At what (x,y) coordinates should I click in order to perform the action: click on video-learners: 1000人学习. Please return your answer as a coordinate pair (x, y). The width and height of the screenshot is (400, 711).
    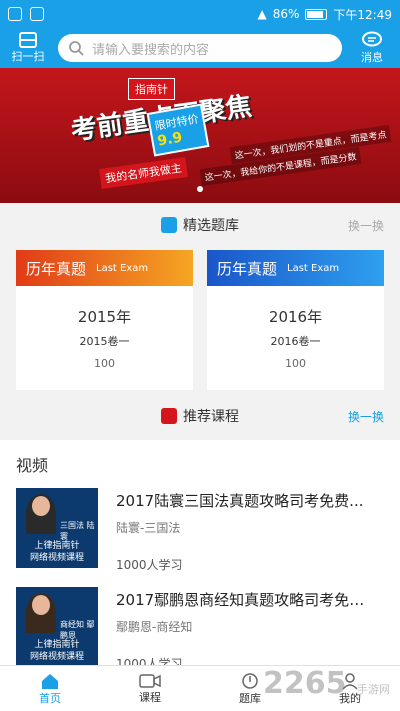
    Looking at the image, I should click on (149, 565).